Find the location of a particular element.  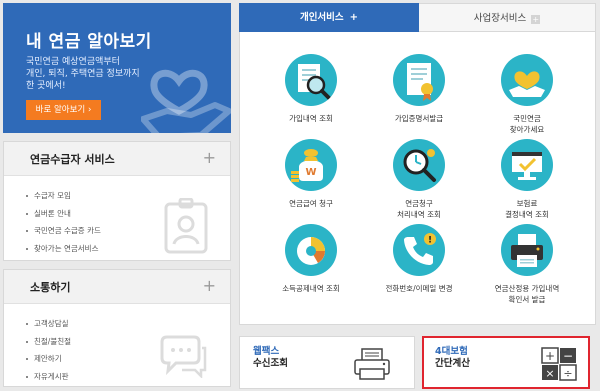

service-tax-deduction: 소득공제내역 조회 is located at coordinates (311, 259).